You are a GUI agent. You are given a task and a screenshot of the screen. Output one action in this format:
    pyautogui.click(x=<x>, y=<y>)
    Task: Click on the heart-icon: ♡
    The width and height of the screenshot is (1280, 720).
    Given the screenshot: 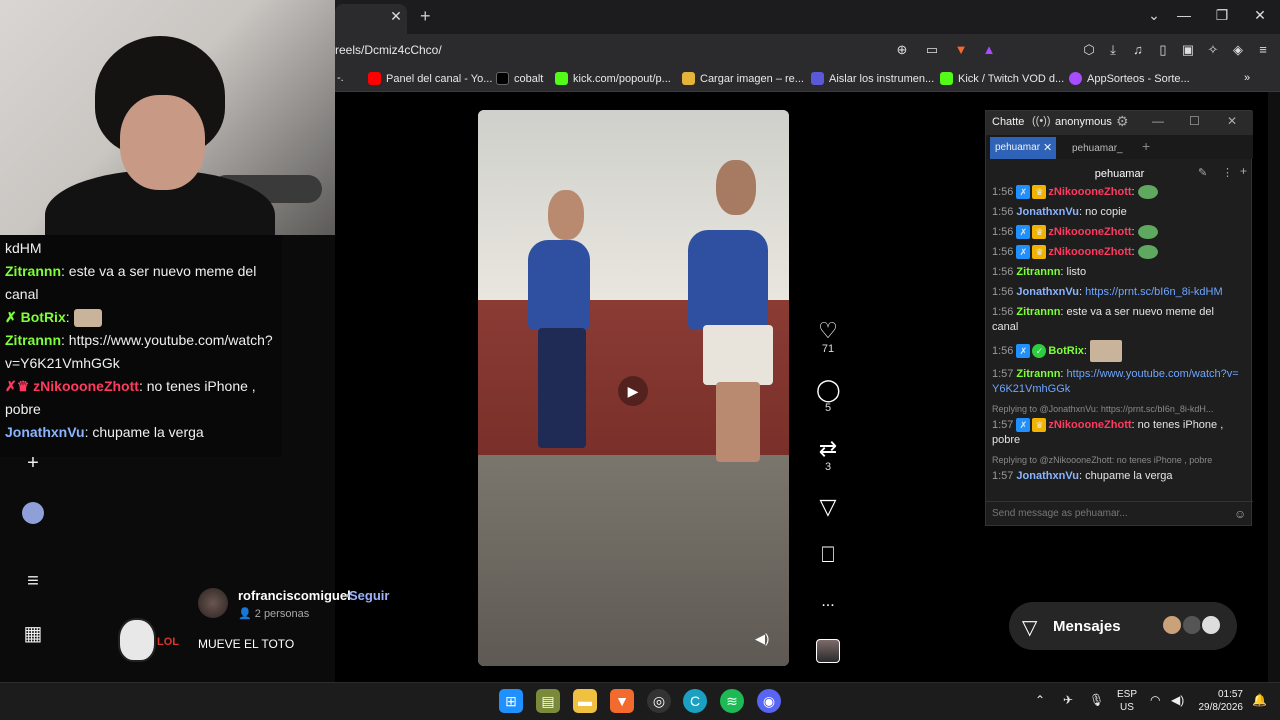 What is the action you would take?
    pyautogui.click(x=828, y=330)
    